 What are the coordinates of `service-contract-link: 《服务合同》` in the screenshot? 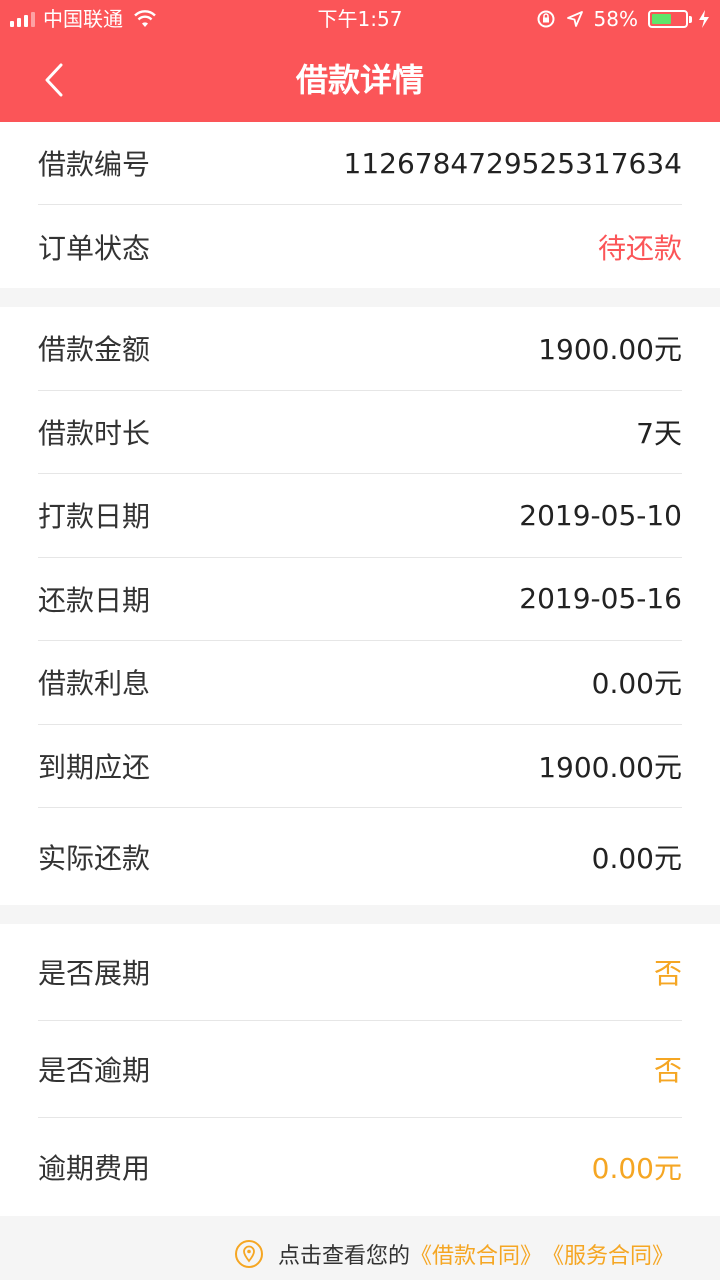 It's located at (608, 1254).